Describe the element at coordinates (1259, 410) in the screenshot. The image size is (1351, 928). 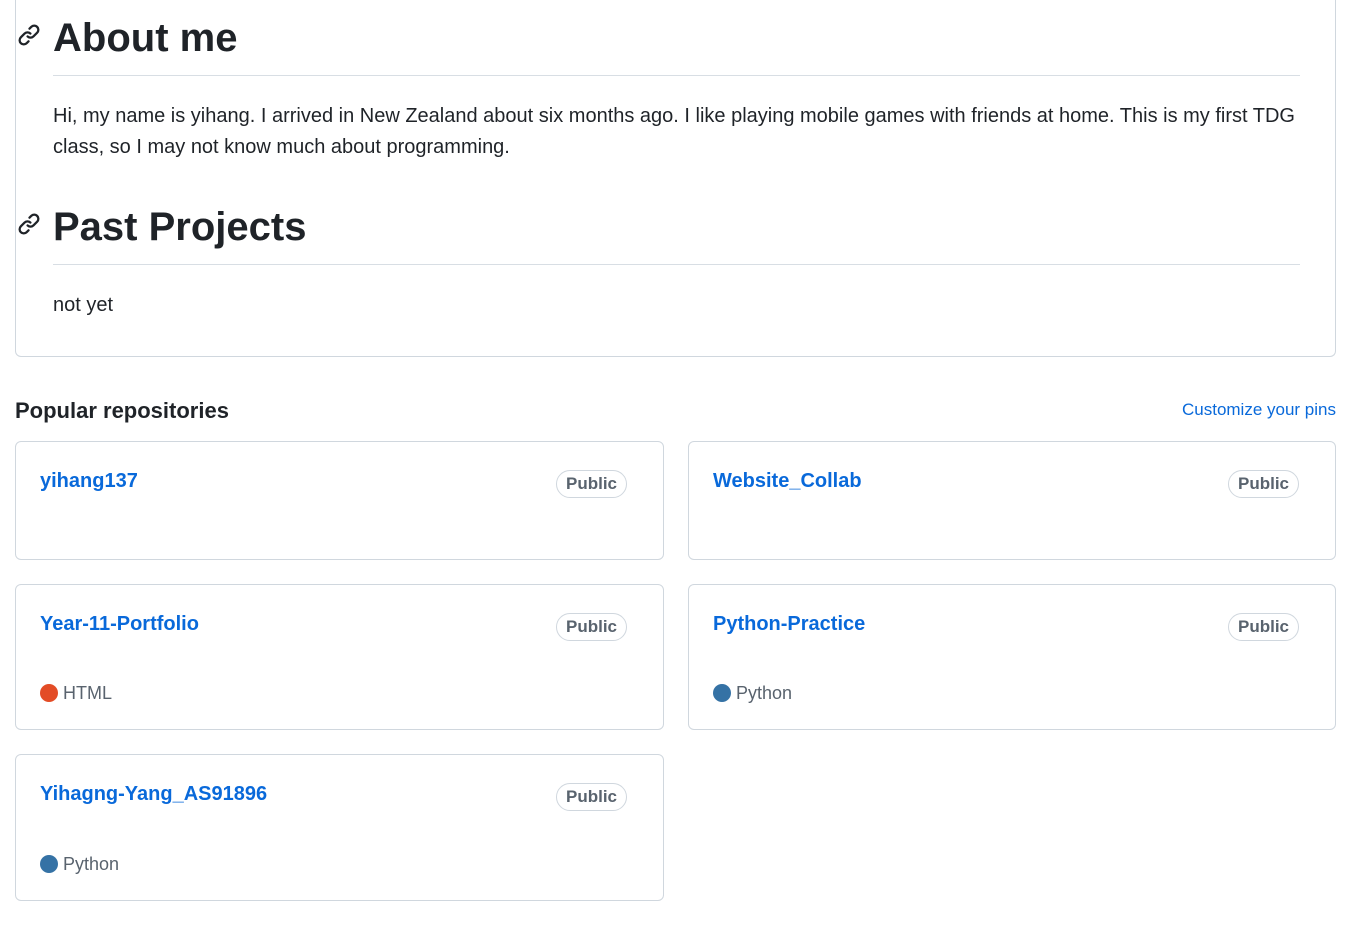
I see `customize-pins-link: Customize your pins` at that location.